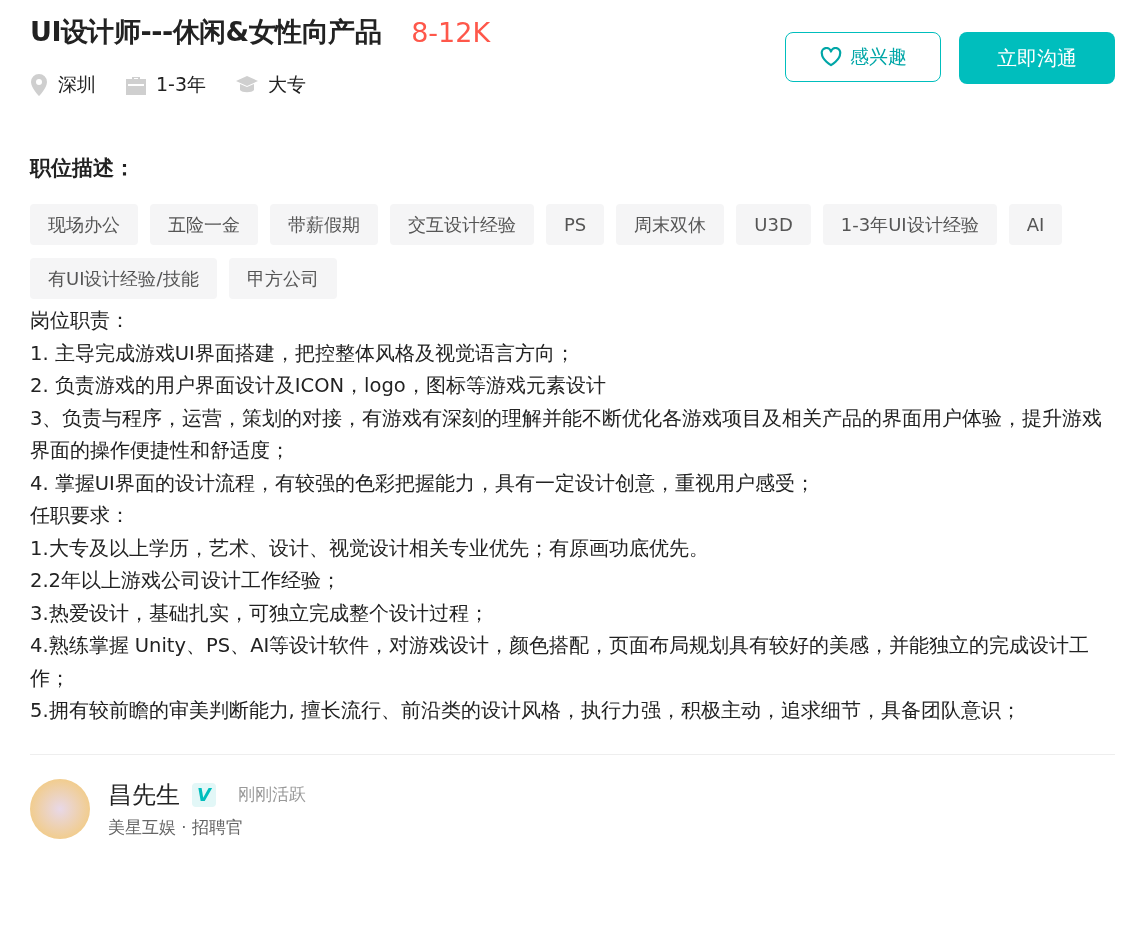 This screenshot has width=1142, height=928. What do you see at coordinates (318, 386) in the screenshot?
I see `description-line: 2. 负责游戏的用户界面设计及ICON，logo，图标等游戏元素设计` at bounding box center [318, 386].